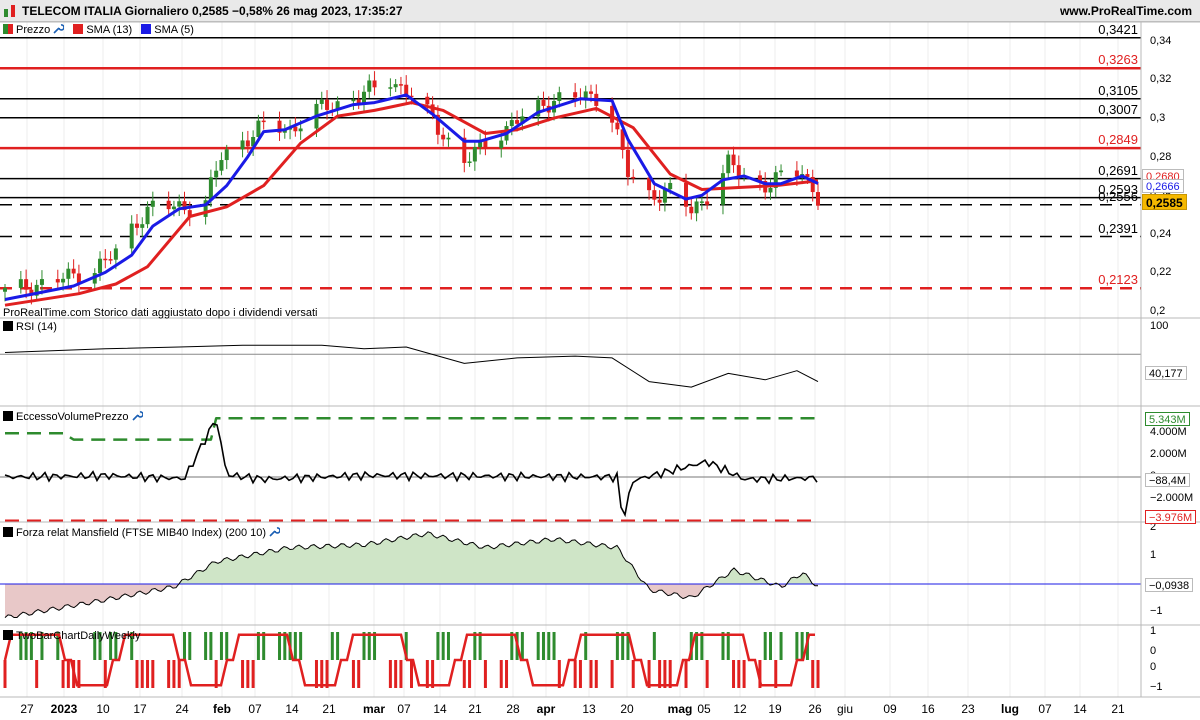 Image resolution: width=1200 pixels, height=720 pixels. Describe the element at coordinates (1171, 517) in the screenshot. I see `evp-lower-tag: −3.976M` at that location.